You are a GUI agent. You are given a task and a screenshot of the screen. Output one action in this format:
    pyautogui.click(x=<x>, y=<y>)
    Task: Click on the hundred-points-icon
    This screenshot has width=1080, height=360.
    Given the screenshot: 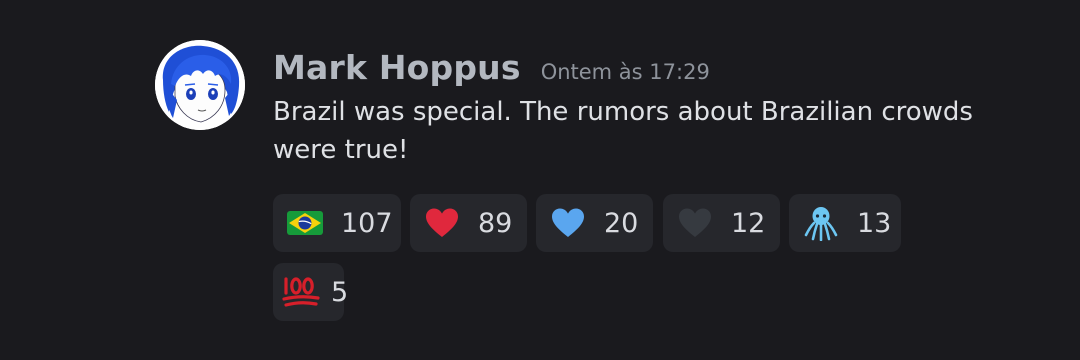 What is the action you would take?
    pyautogui.click(x=301, y=292)
    